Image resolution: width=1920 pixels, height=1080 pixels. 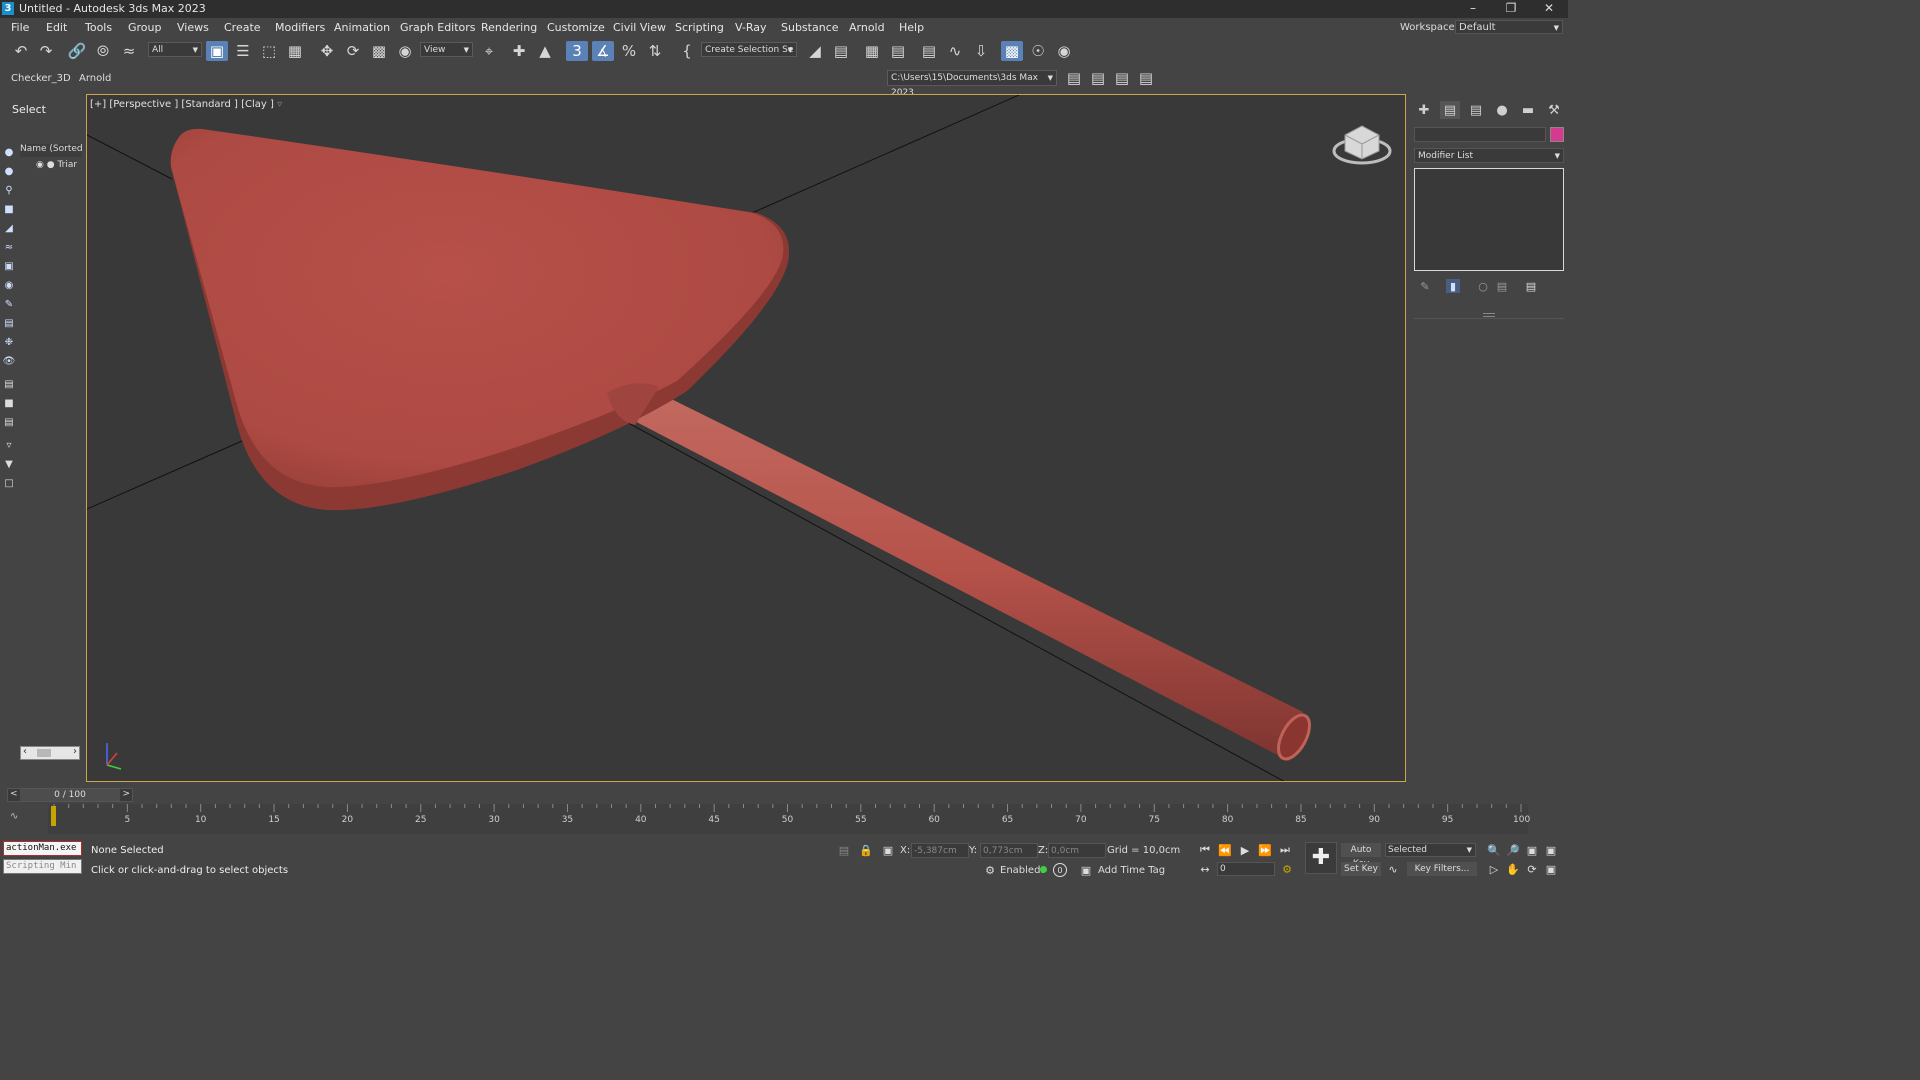 I want to click on y-coordinate-field: 0,773cm, so click(x=1009, y=850).